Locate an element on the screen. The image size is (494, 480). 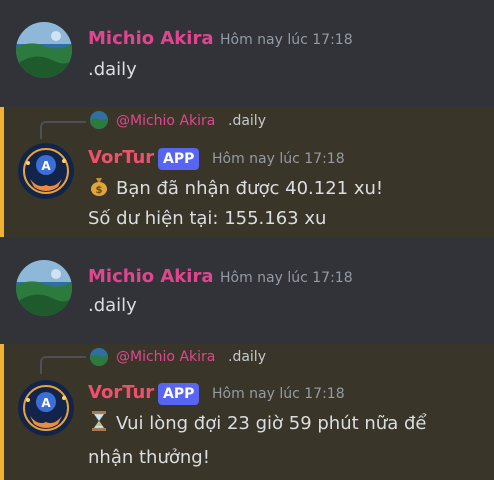
message-line-1: $ Bạn đã nhận được 40.121 xu! is located at coordinates (235, 189).